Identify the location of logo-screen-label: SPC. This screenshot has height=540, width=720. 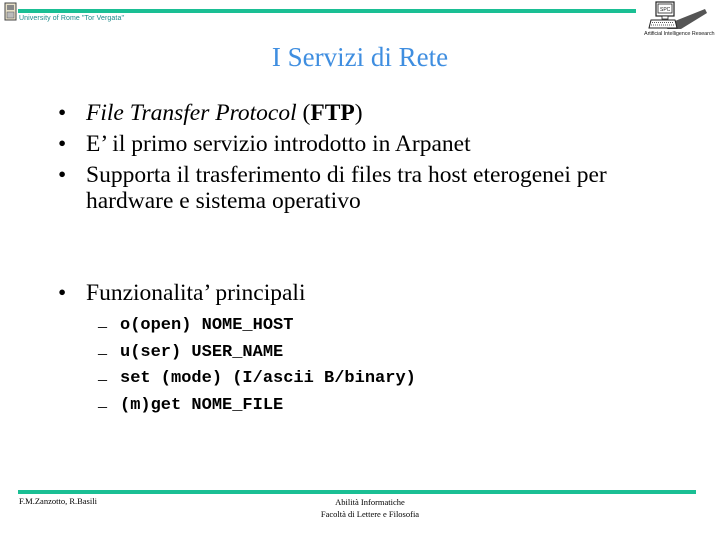
(665, 10).